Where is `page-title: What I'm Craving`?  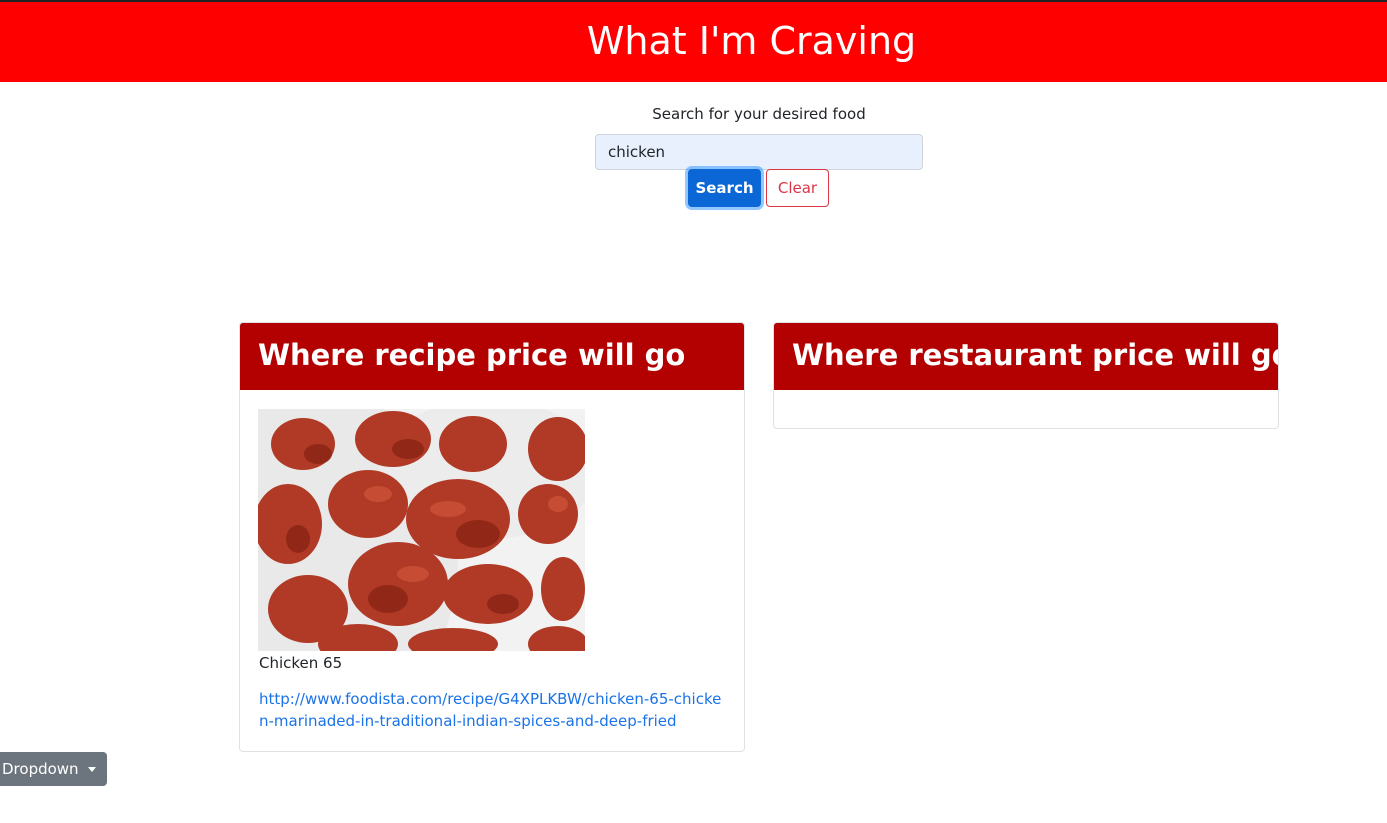 page-title: What I'm Craving is located at coordinates (751, 41).